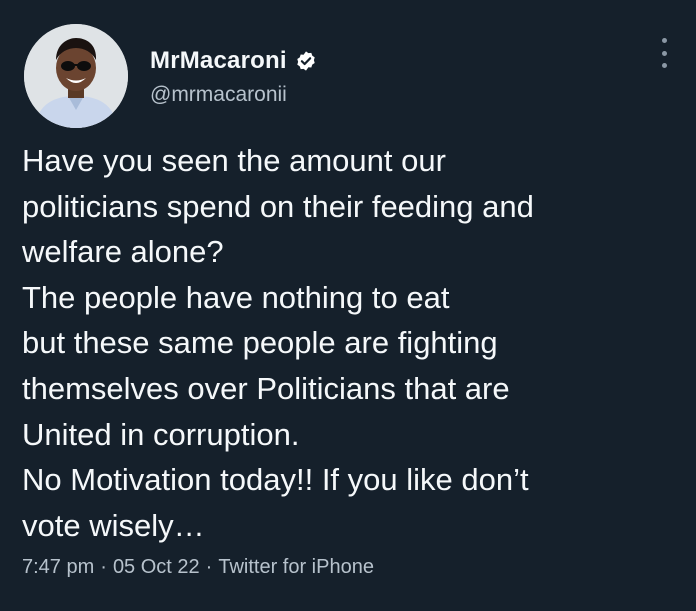 The width and height of the screenshot is (696, 611). What do you see at coordinates (233, 95) in the screenshot?
I see `user-handle: @mrmacaronii` at bounding box center [233, 95].